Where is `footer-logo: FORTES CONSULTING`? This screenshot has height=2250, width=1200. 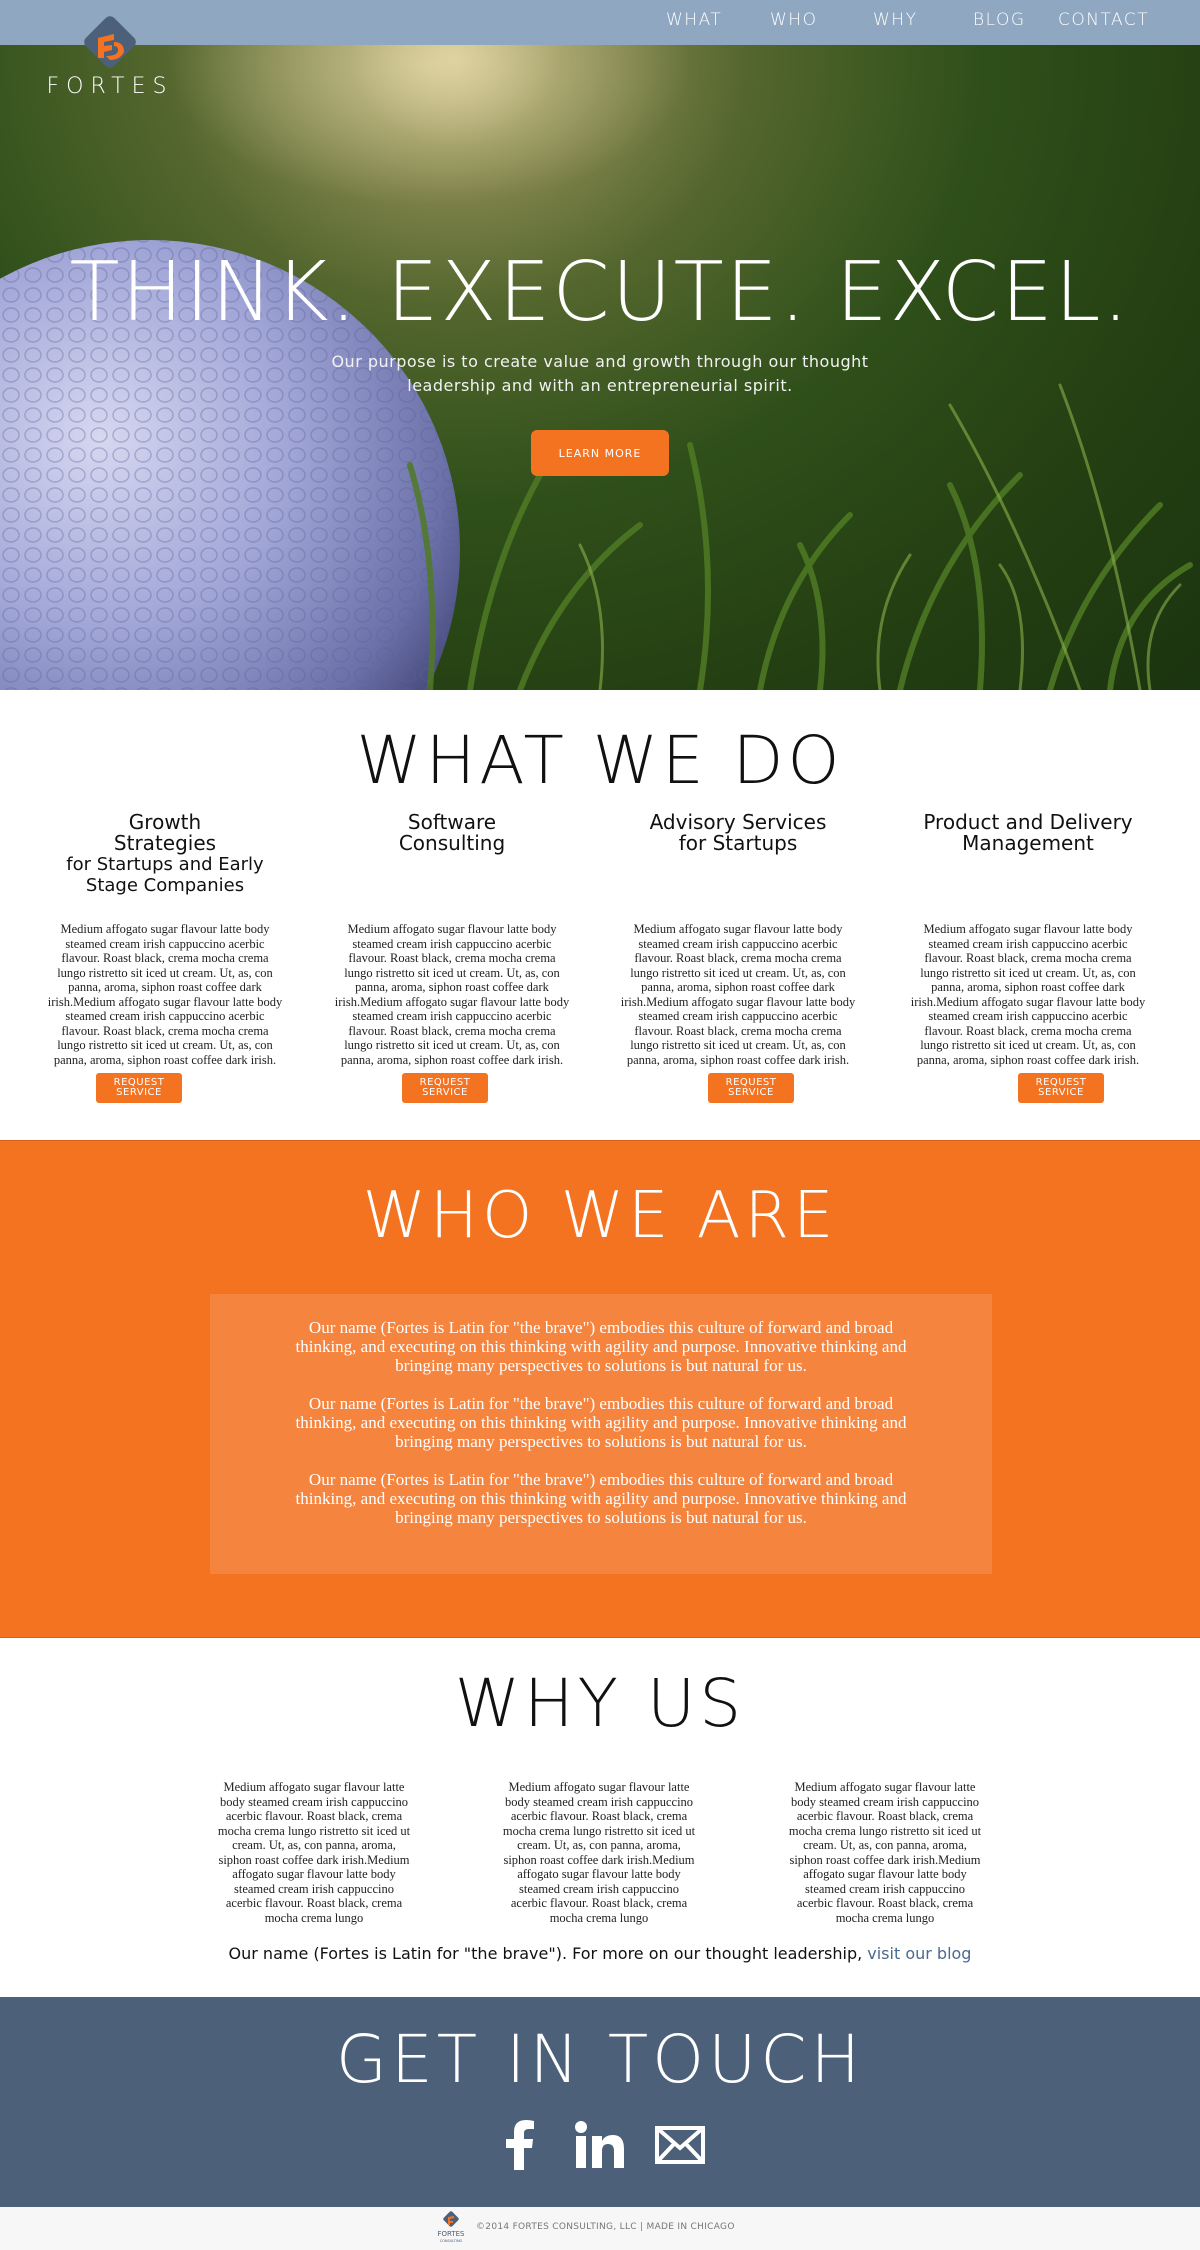
footer-logo: FORTES CONSULTING is located at coordinates (451, 2227).